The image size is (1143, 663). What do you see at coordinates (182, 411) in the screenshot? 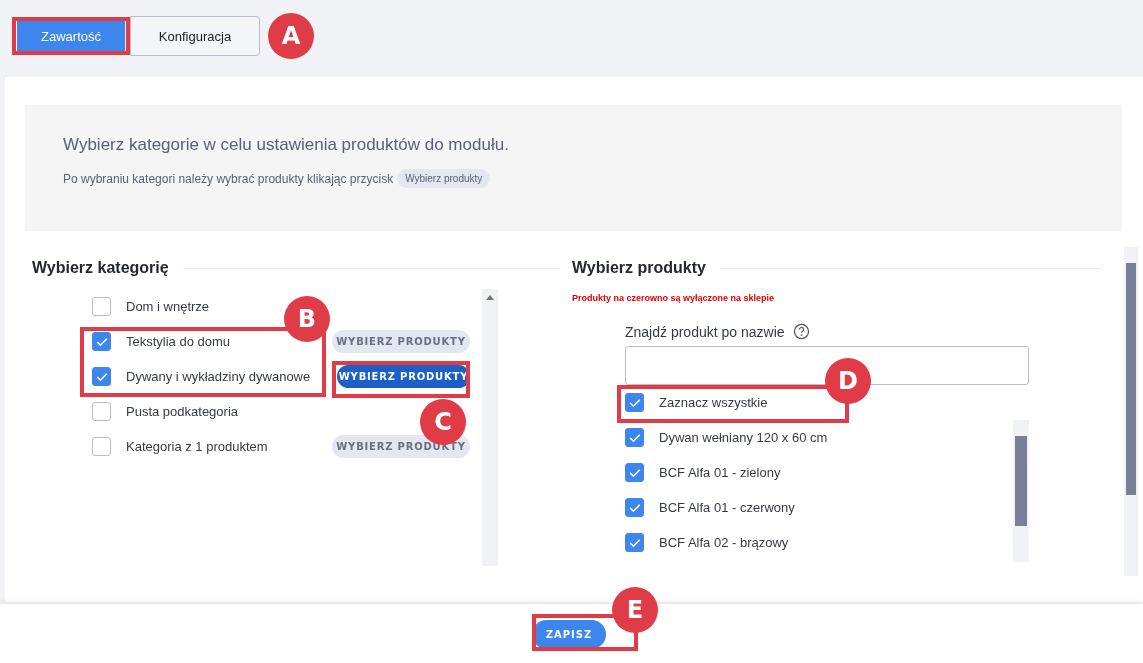
I see `category-label: Pusta podkategoria` at bounding box center [182, 411].